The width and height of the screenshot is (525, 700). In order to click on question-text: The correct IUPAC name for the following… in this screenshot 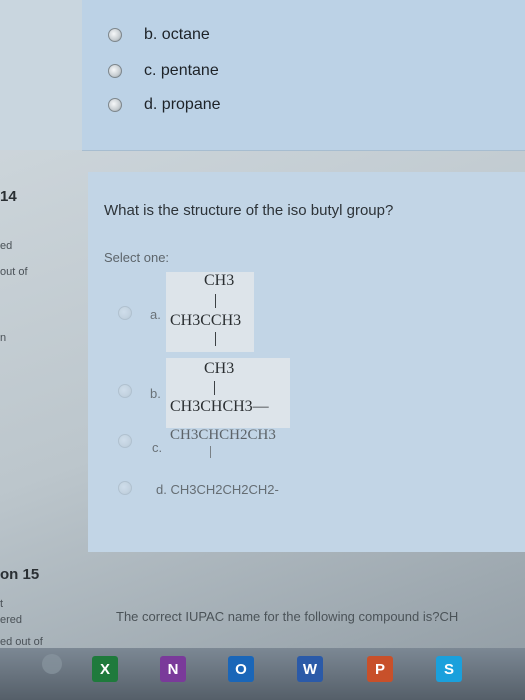, I will do `click(287, 616)`.